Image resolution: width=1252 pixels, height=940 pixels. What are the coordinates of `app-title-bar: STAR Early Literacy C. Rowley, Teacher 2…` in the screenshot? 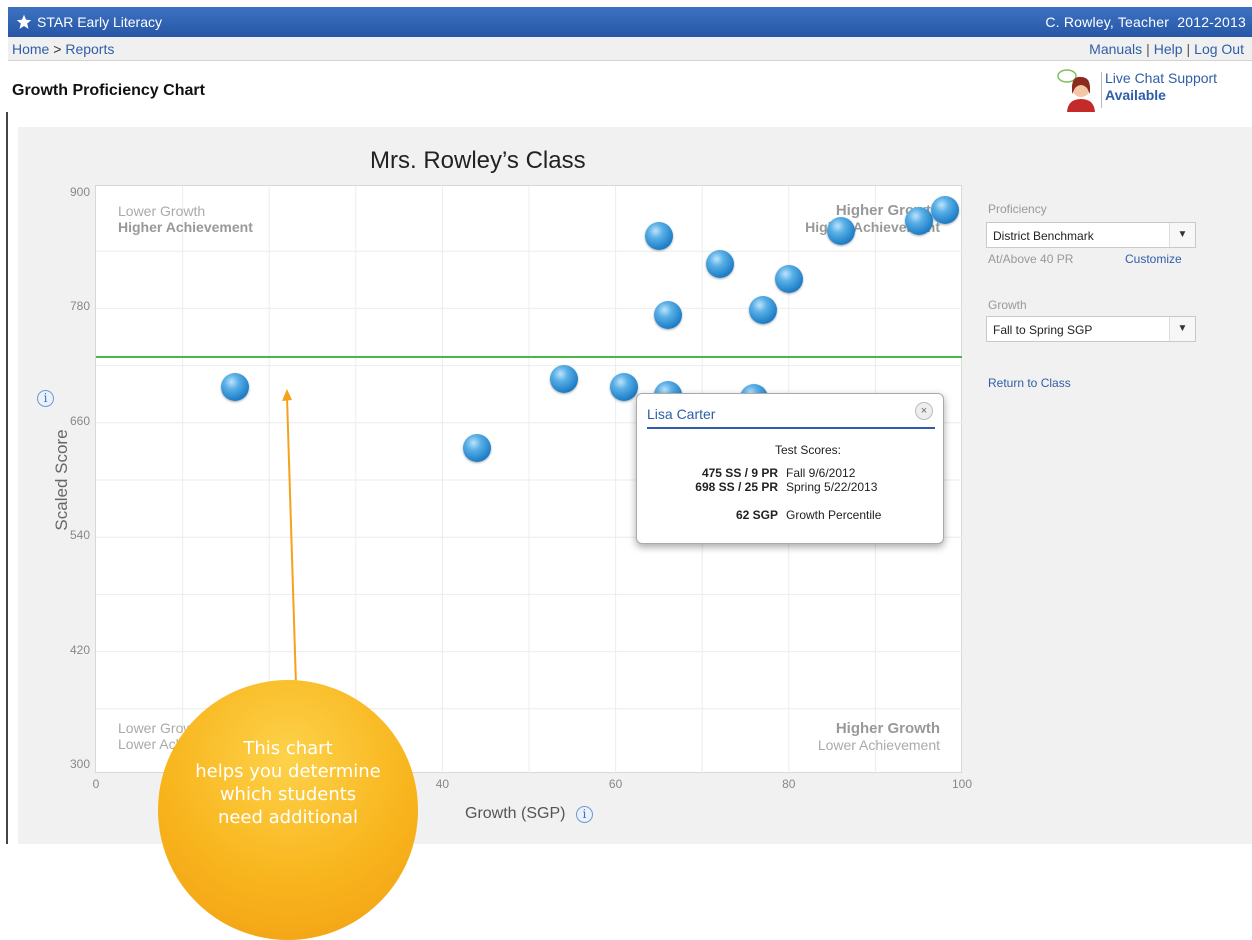 It's located at (630, 22).